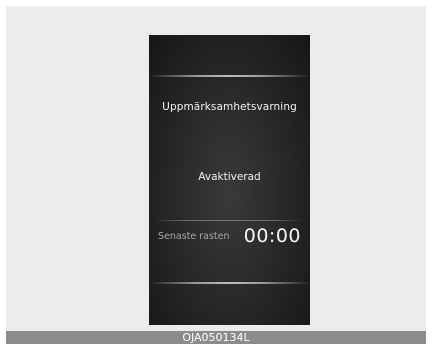 This screenshot has height=345, width=432. What do you see at coordinates (229, 283) in the screenshot?
I see `bottom-divider` at bounding box center [229, 283].